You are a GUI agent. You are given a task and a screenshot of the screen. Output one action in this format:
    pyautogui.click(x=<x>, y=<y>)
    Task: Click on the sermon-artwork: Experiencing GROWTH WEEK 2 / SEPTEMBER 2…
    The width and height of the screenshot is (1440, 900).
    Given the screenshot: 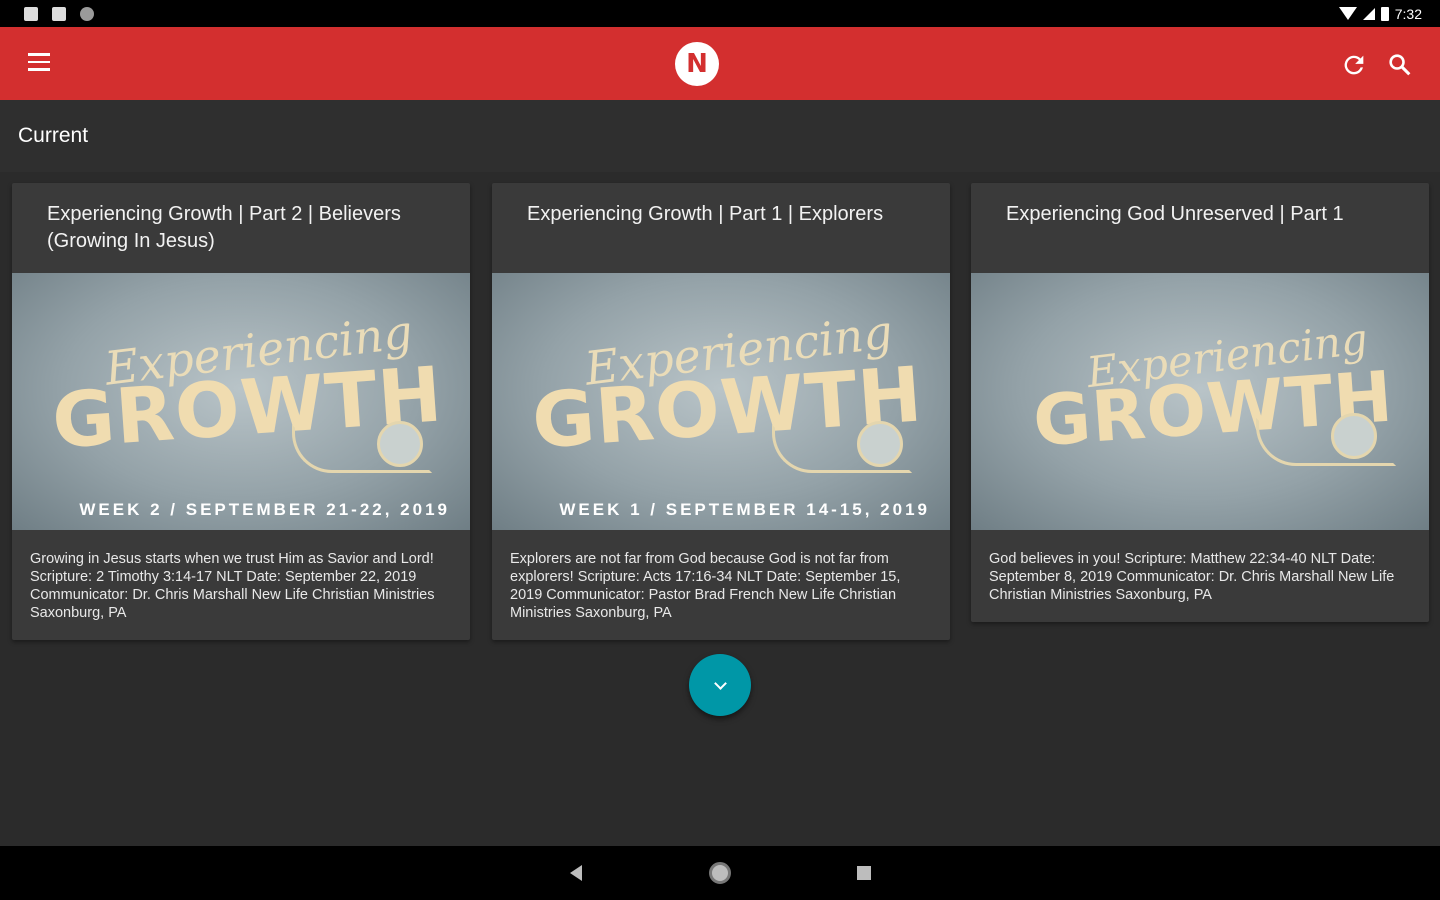 What is the action you would take?
    pyautogui.click(x=241, y=401)
    